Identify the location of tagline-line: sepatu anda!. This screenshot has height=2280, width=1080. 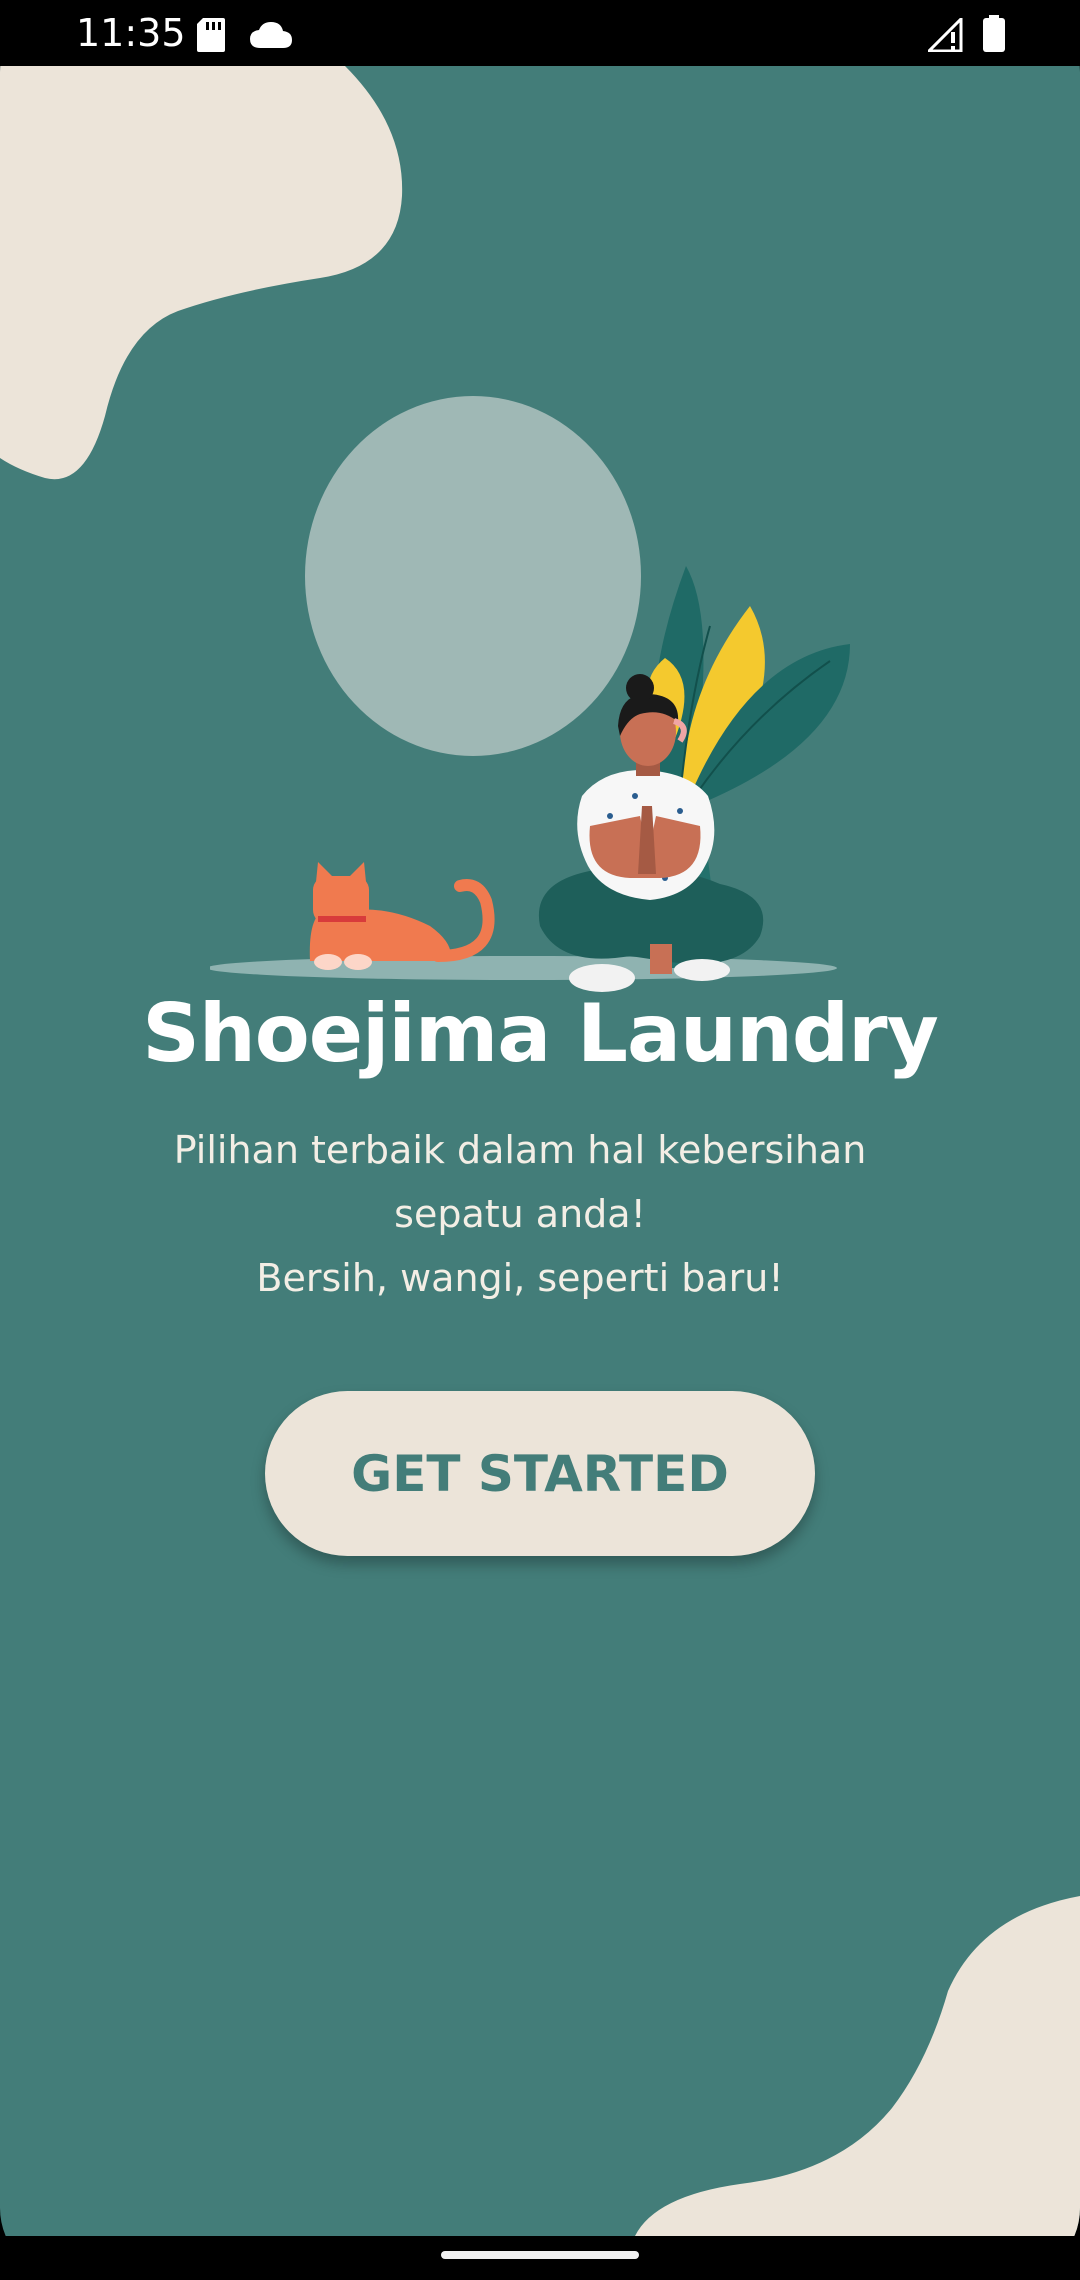
(520, 1214).